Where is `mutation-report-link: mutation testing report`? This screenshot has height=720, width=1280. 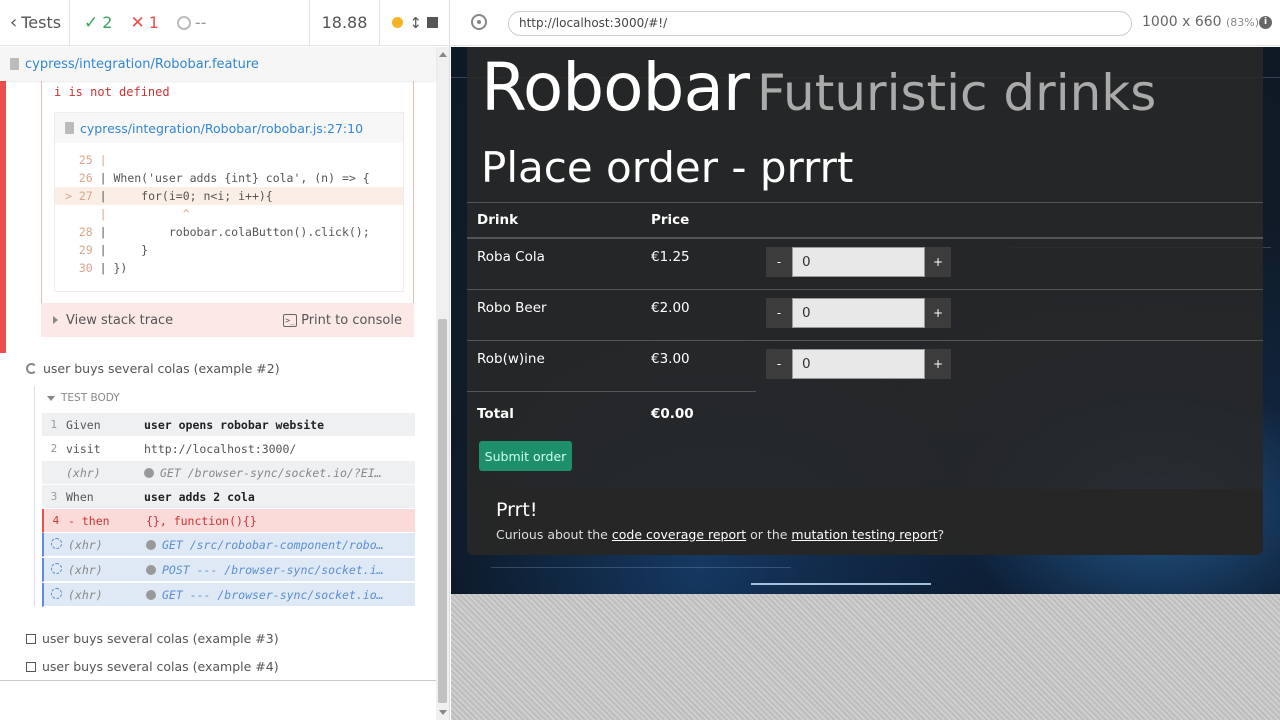
mutation-report-link: mutation testing report is located at coordinates (864, 534).